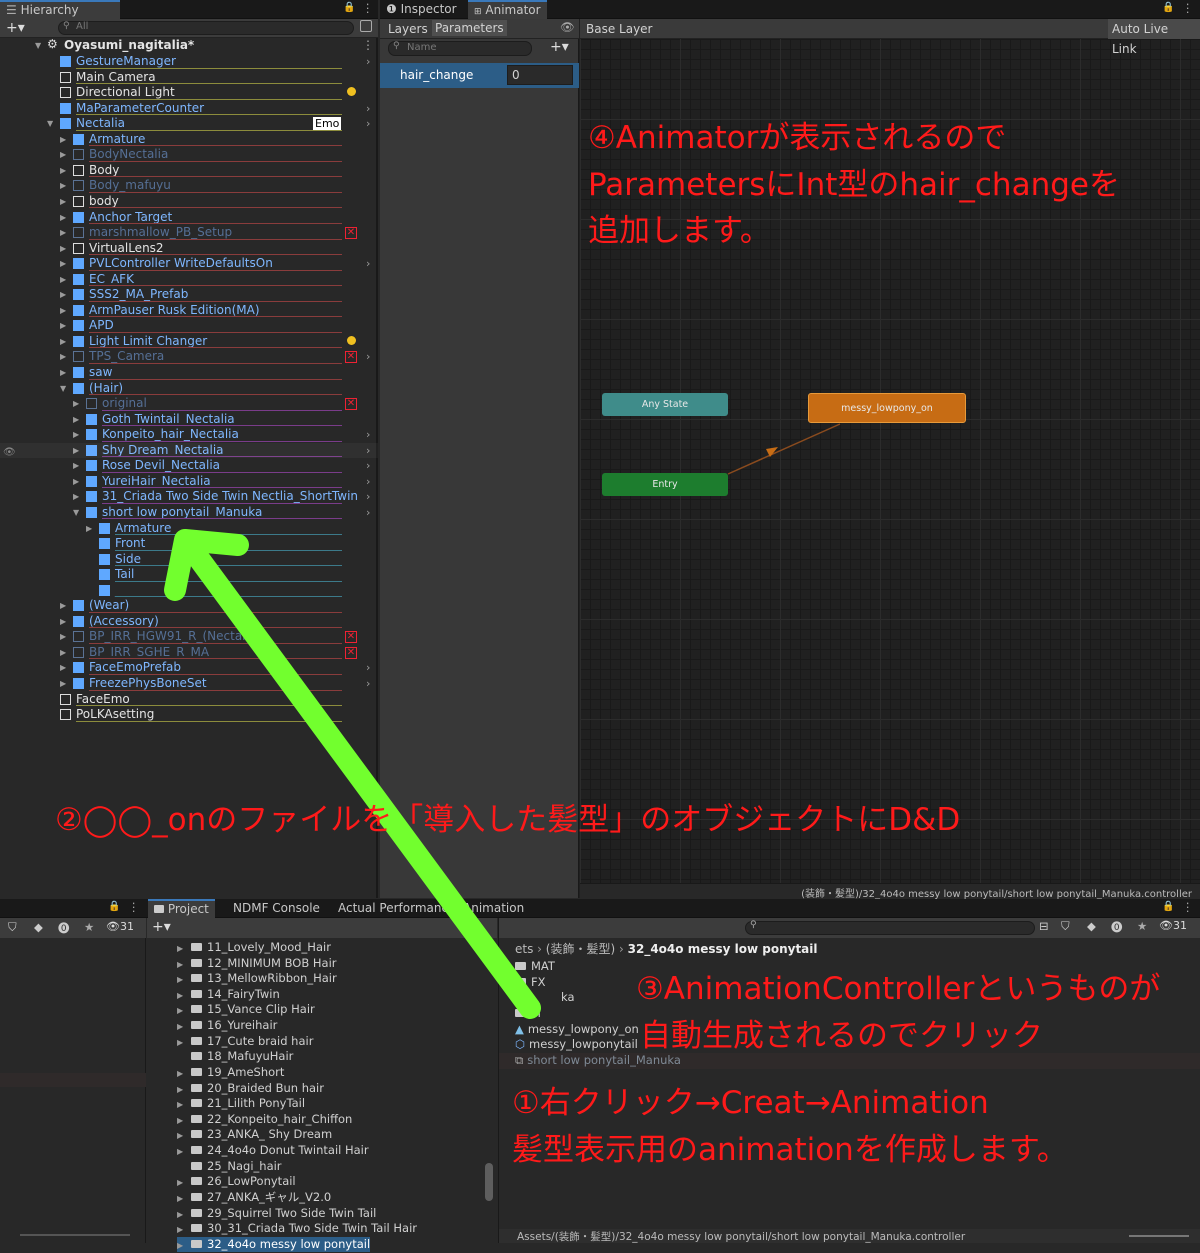  I want to click on warning-icon: ⓿, so click(1117, 927).